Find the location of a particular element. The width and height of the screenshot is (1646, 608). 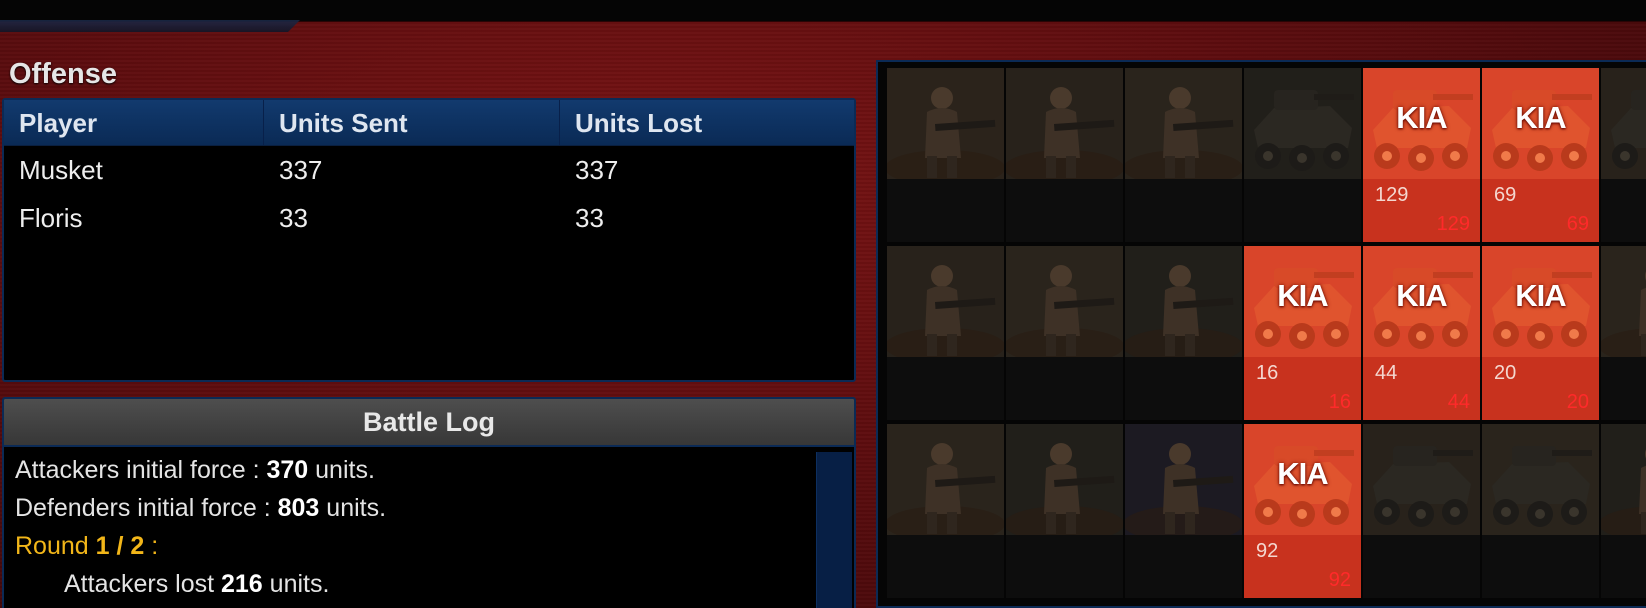

unit-sent-count: 69 is located at coordinates (1505, 195).